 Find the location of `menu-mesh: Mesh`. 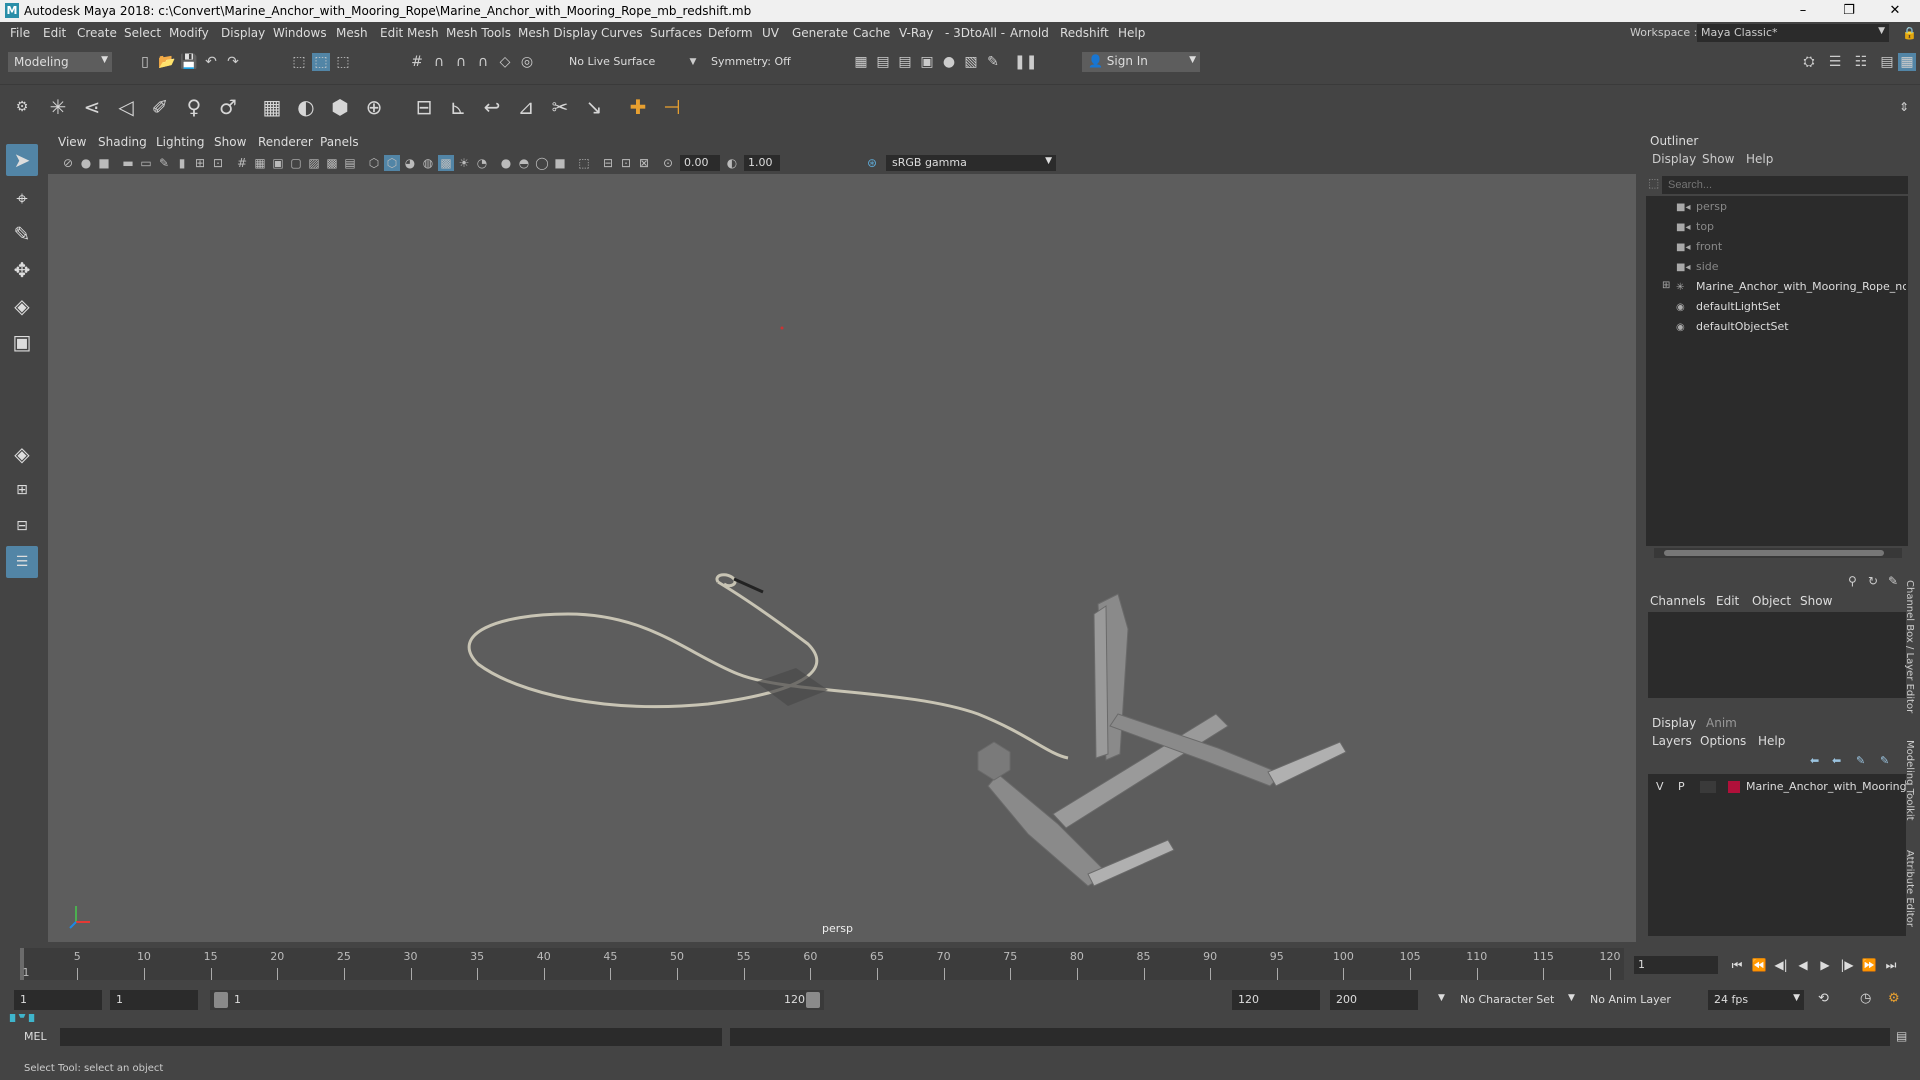

menu-mesh: Mesh is located at coordinates (352, 33).